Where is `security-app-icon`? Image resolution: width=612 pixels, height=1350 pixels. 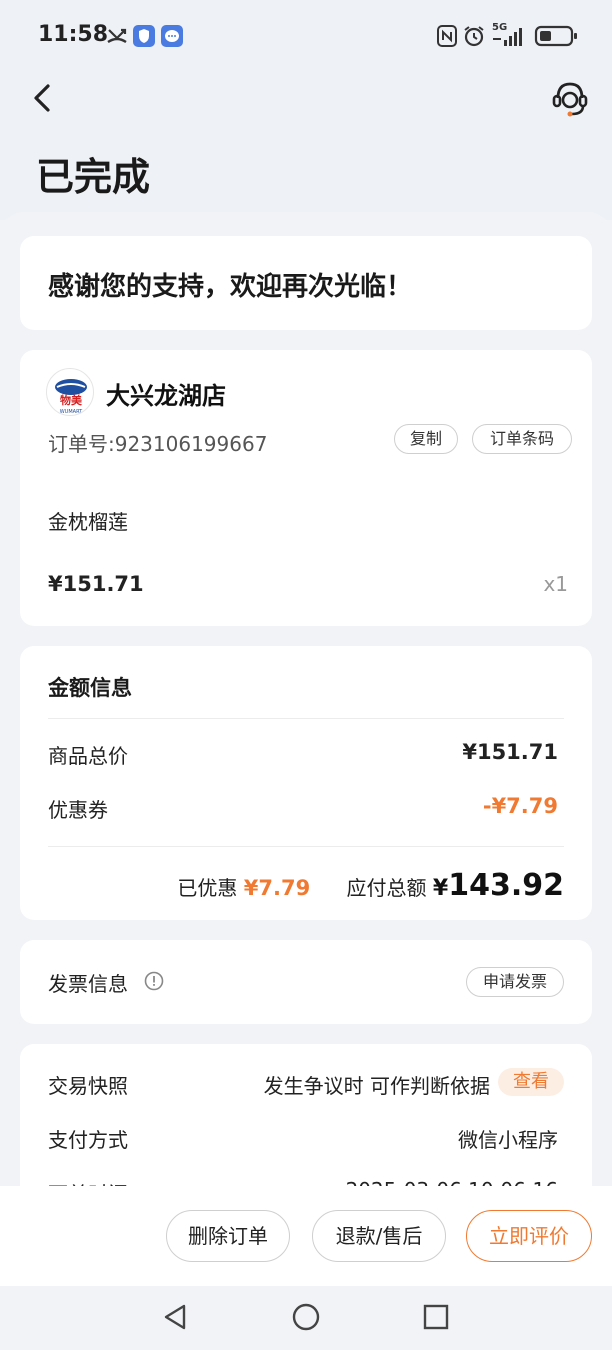 security-app-icon is located at coordinates (144, 36).